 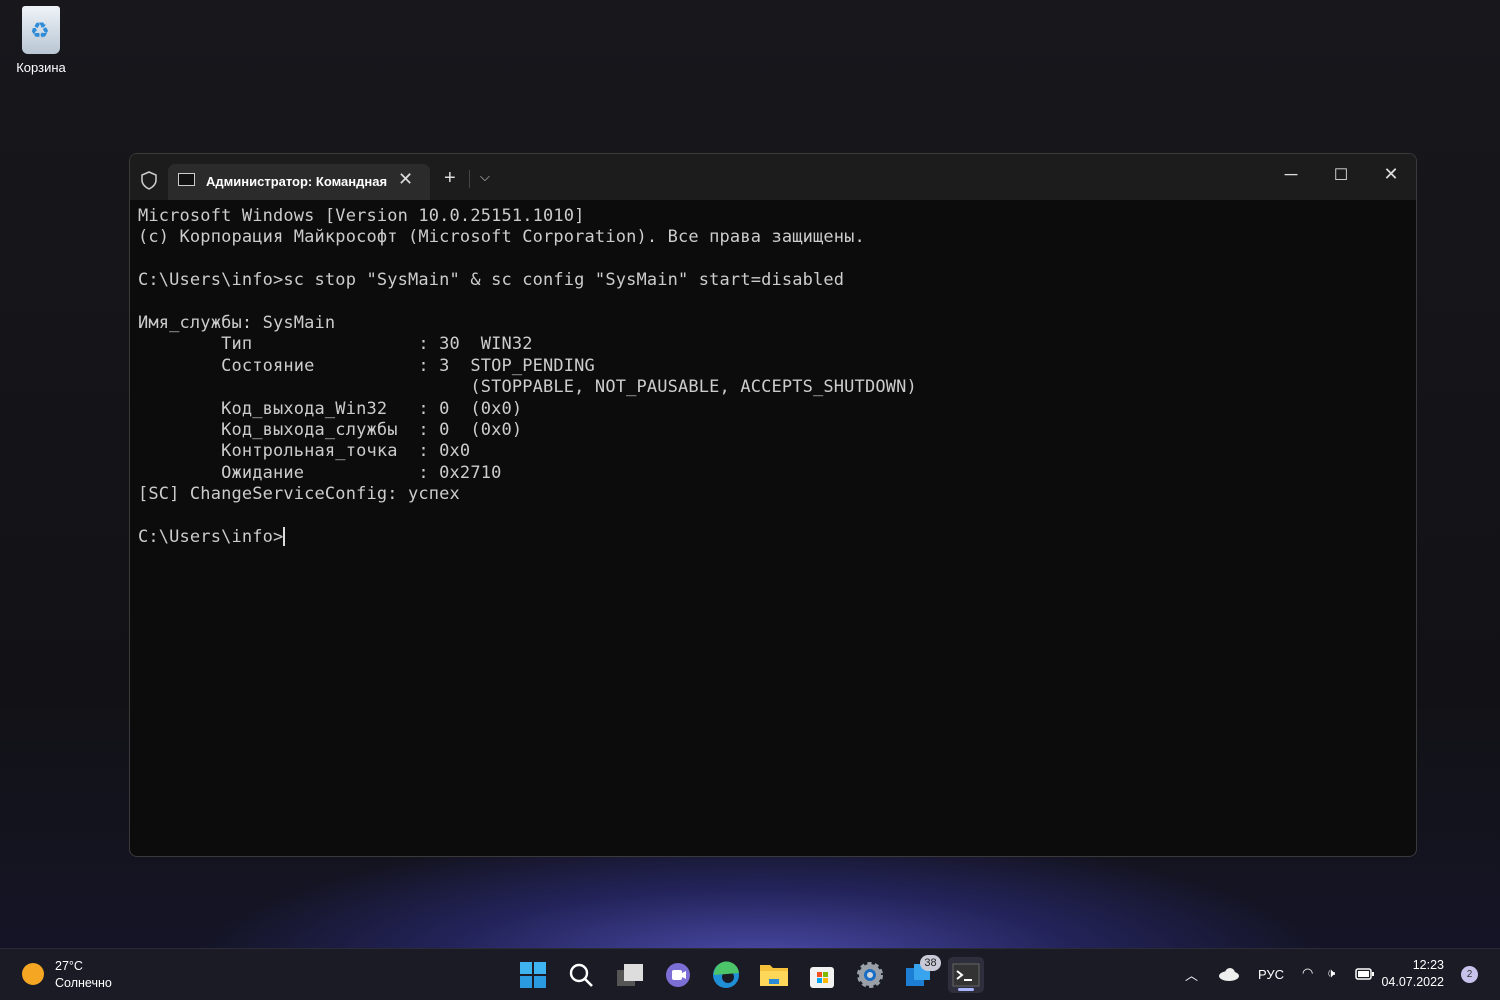 I want to click on active-indicator, so click(x=966, y=989).